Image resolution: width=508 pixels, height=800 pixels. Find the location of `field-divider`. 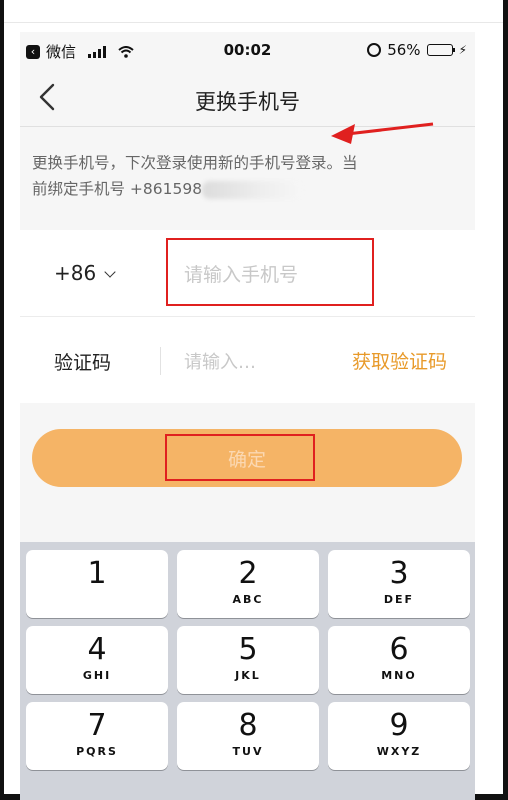

field-divider is located at coordinates (160, 361).